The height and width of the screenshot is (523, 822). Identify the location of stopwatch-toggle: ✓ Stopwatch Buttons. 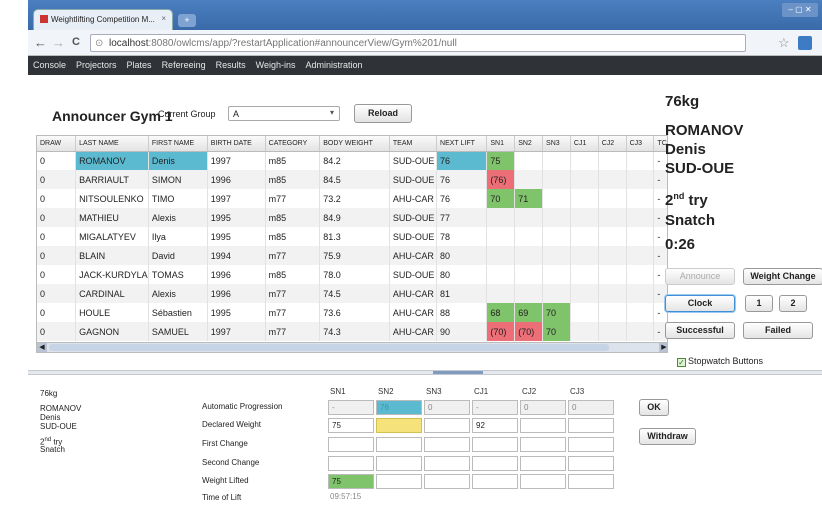
(720, 361).